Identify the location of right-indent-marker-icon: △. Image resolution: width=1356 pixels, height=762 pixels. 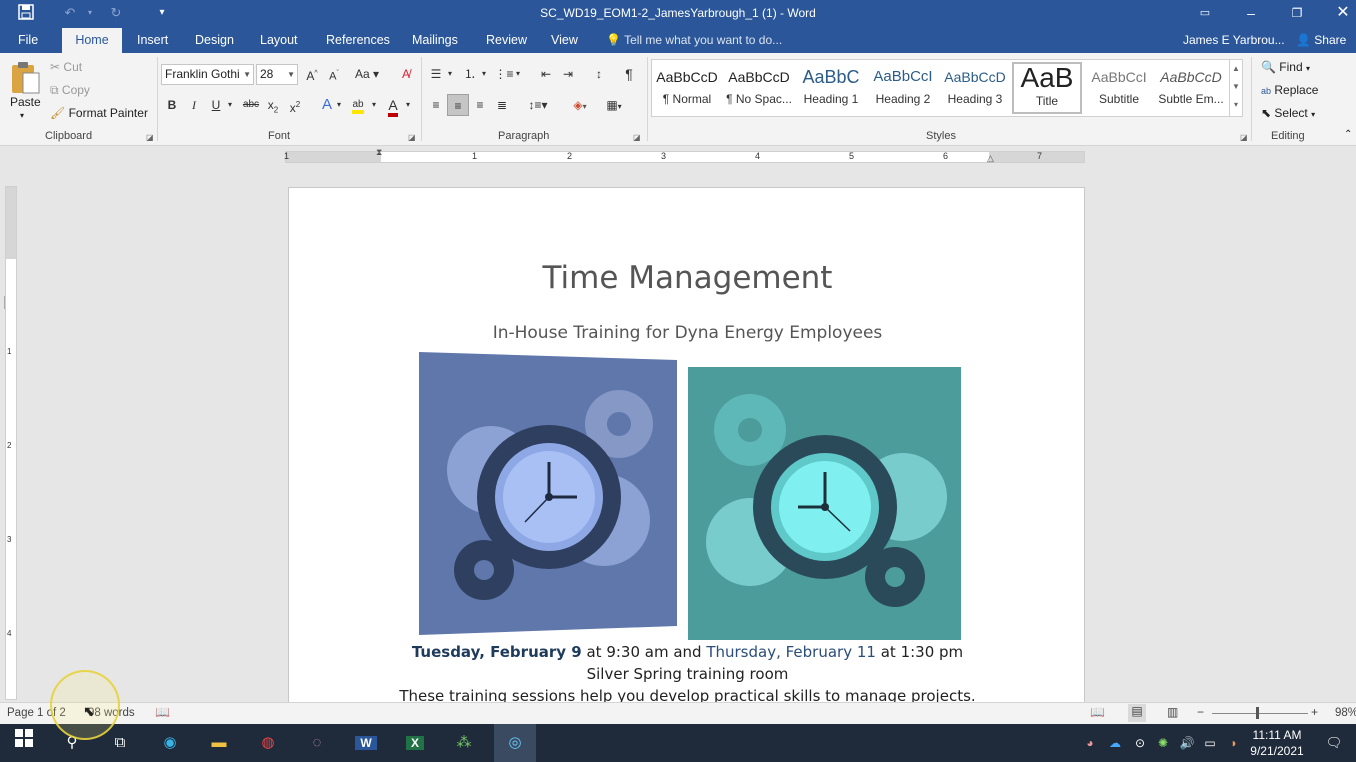
(990, 158).